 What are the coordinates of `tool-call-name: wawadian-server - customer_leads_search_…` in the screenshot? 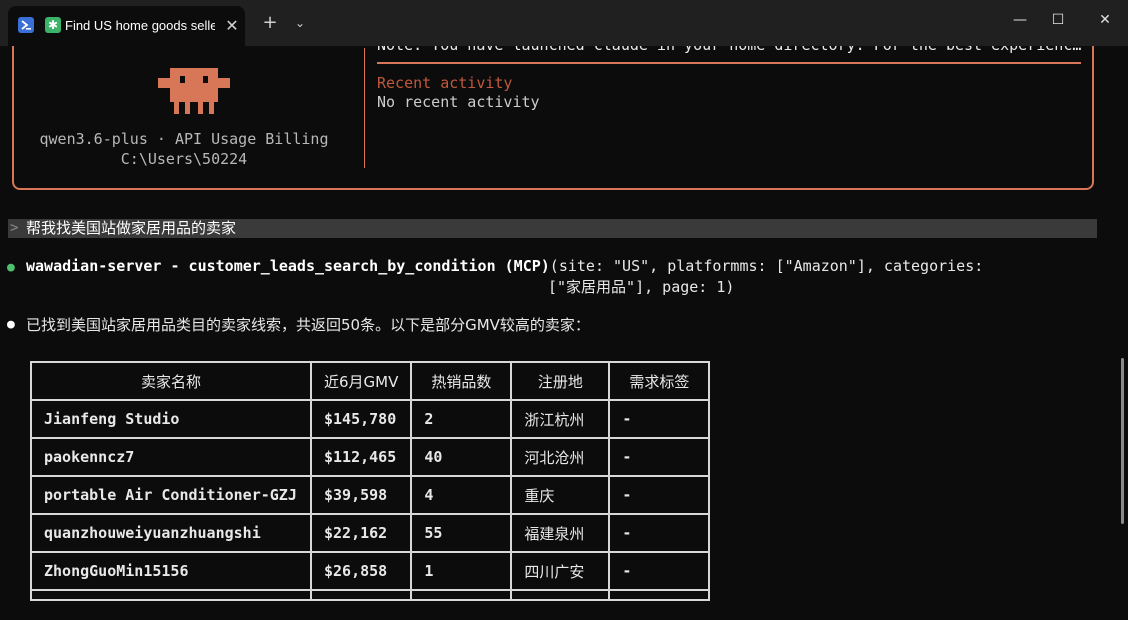 It's located at (288, 266).